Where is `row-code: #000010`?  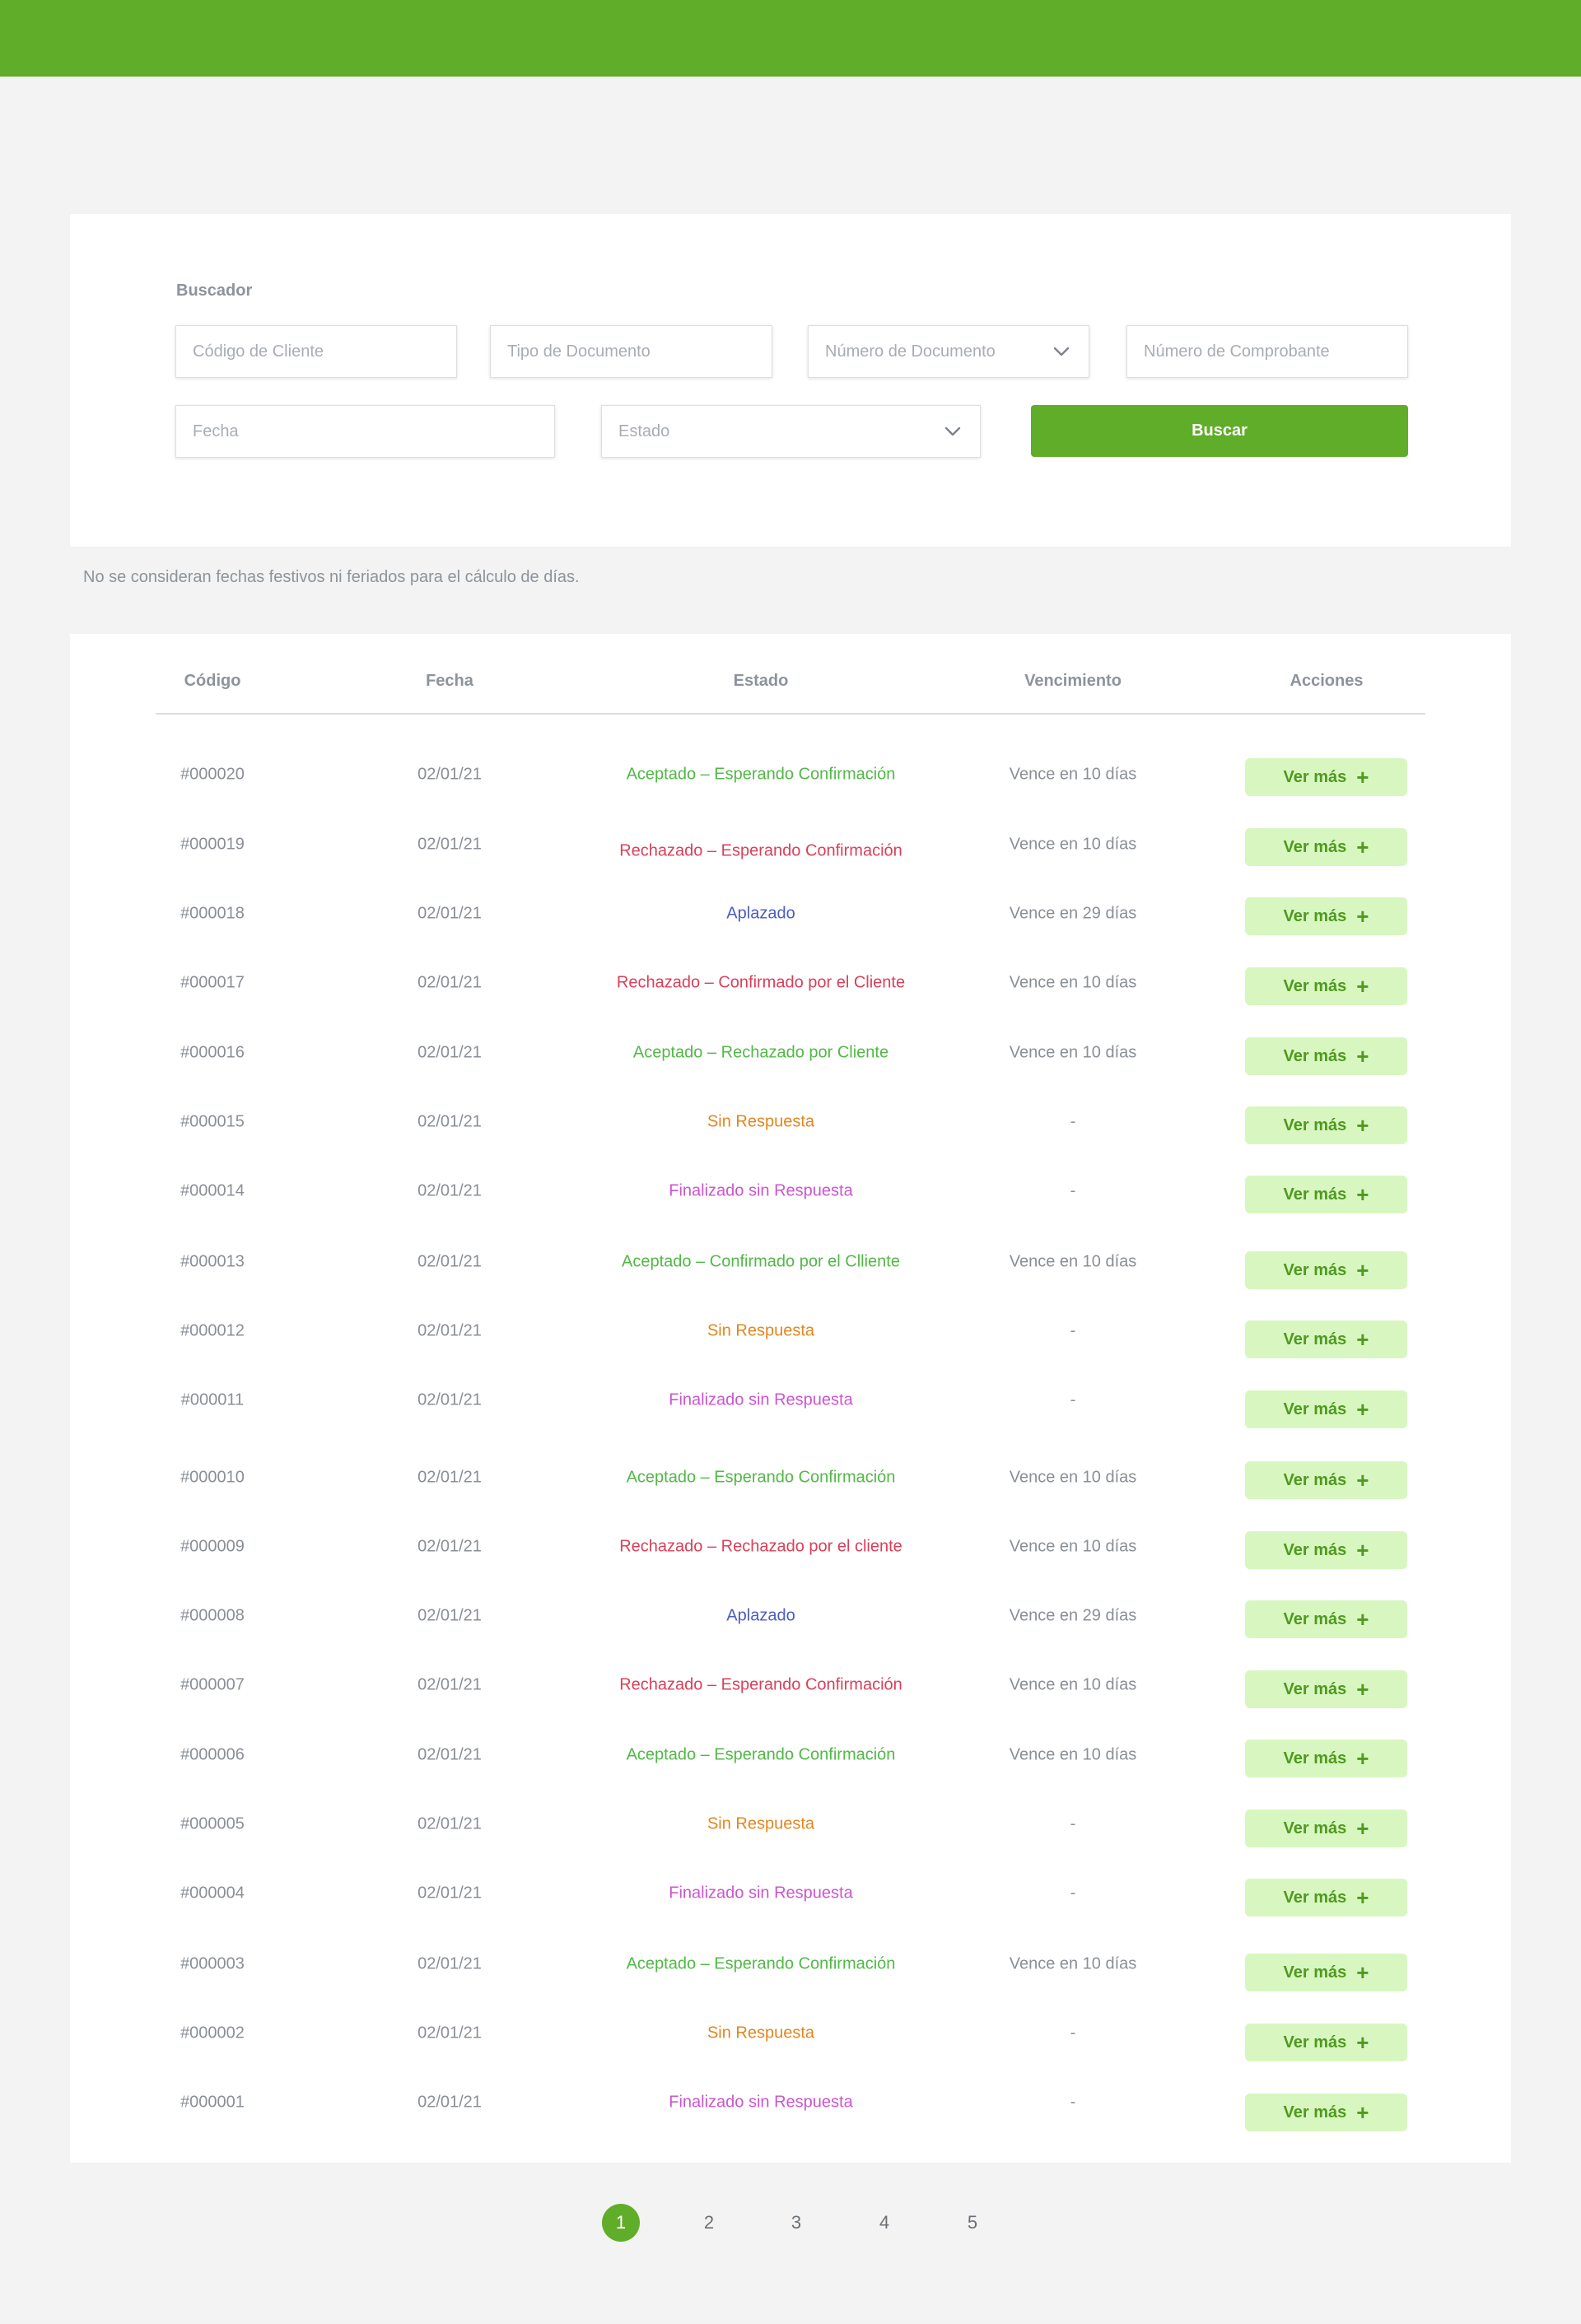
row-code: #000010 is located at coordinates (212, 1477).